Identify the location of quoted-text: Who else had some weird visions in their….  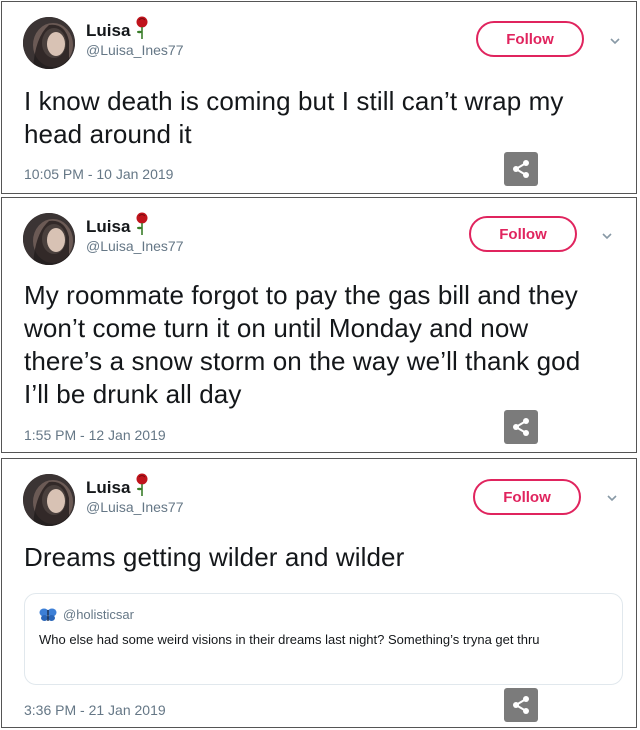
(289, 639).